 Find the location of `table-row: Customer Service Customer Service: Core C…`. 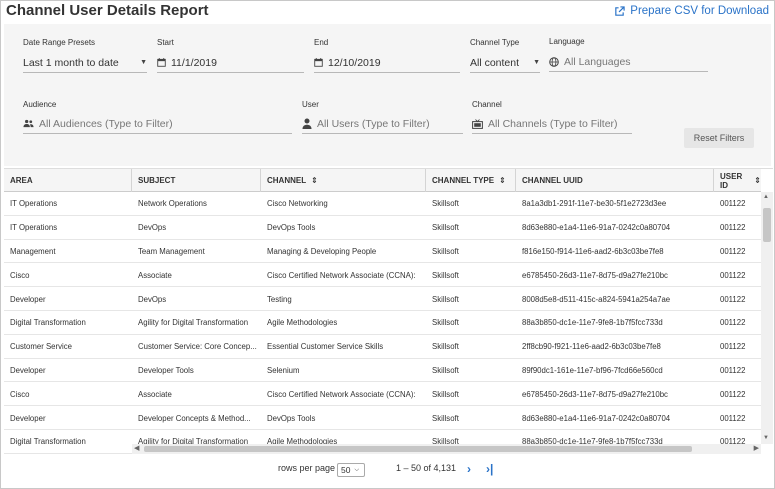

table-row: Customer Service Customer Service: Core C… is located at coordinates (382, 347).